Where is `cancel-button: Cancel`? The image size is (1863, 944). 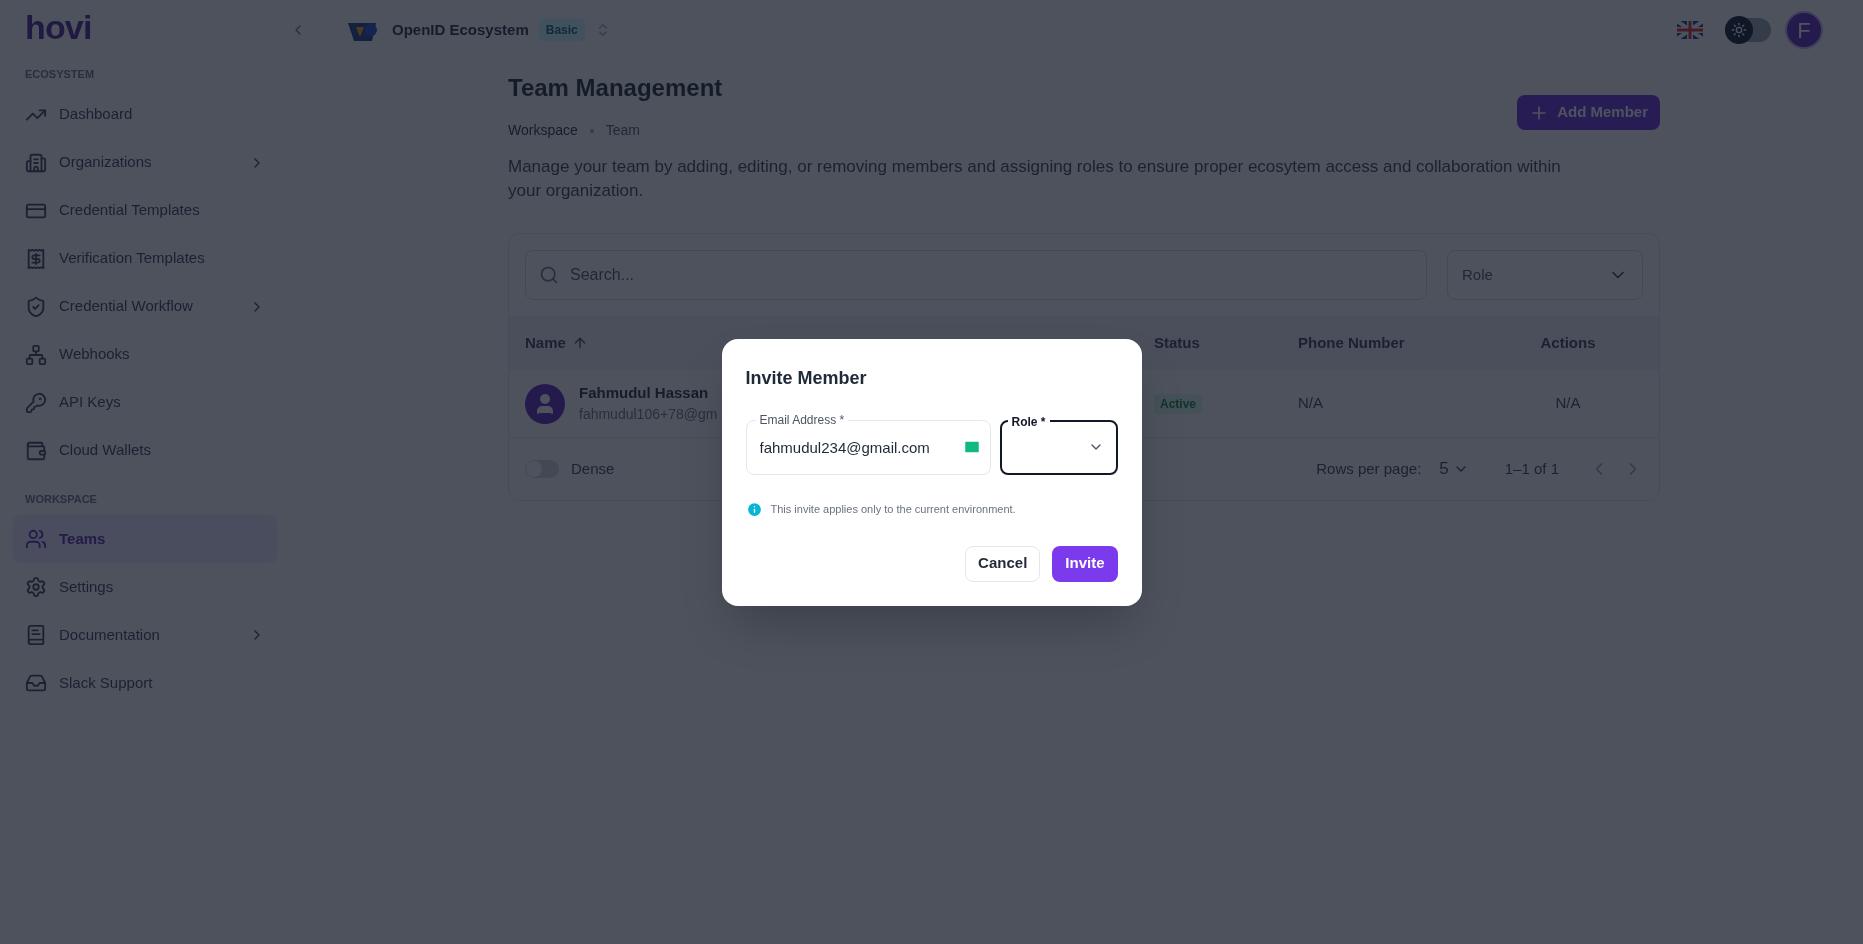
cancel-button: Cancel is located at coordinates (1003, 563).